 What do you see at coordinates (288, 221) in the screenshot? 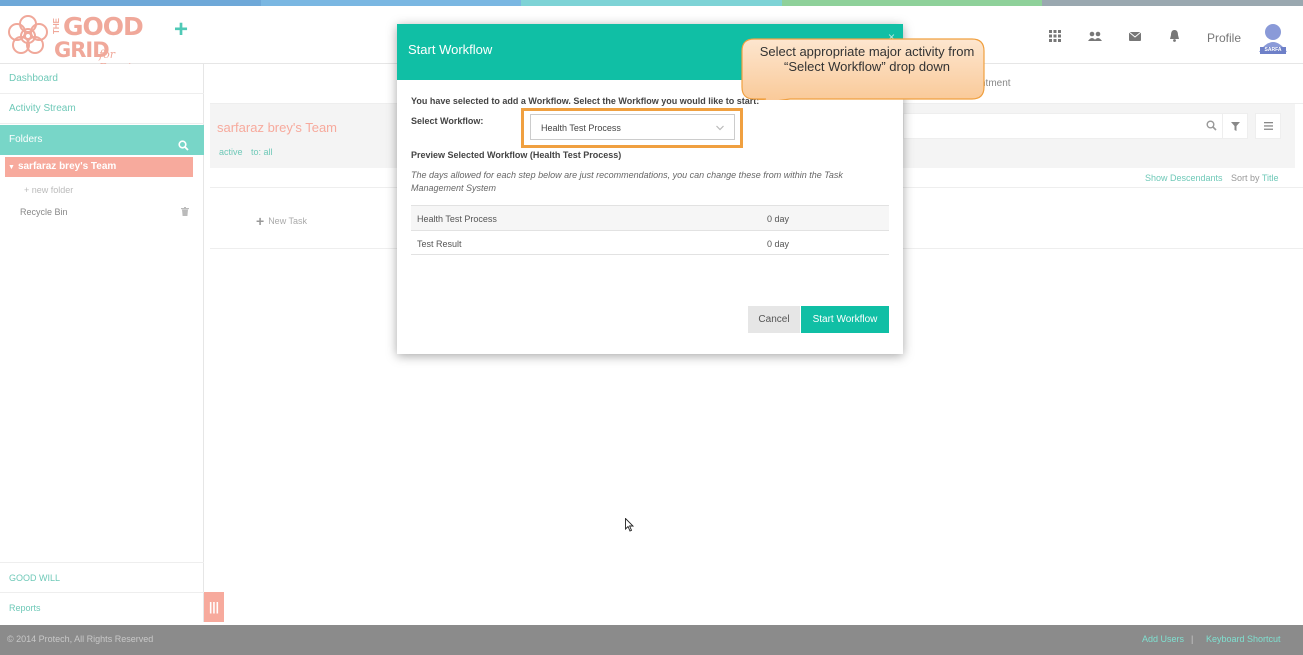
I see `new-task-label: New Task` at bounding box center [288, 221].